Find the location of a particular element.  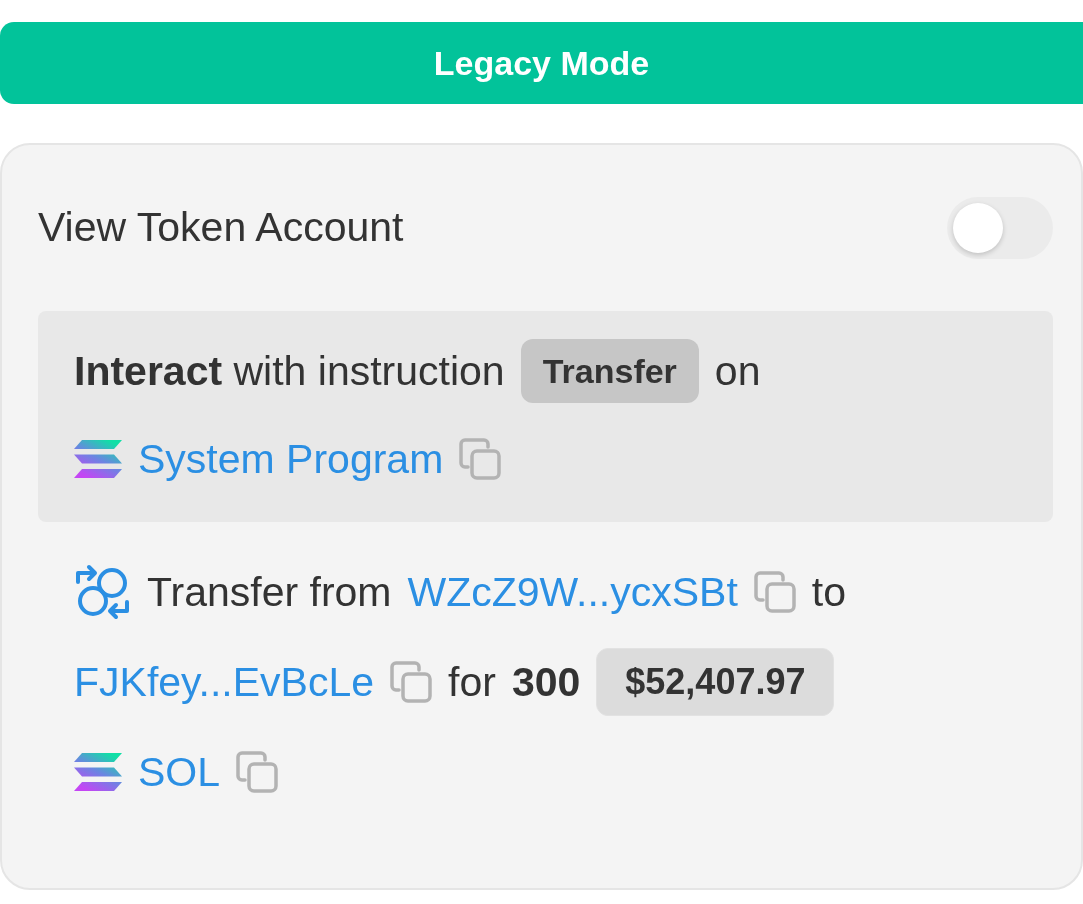

toggle-label: View Token Account is located at coordinates (221, 228).